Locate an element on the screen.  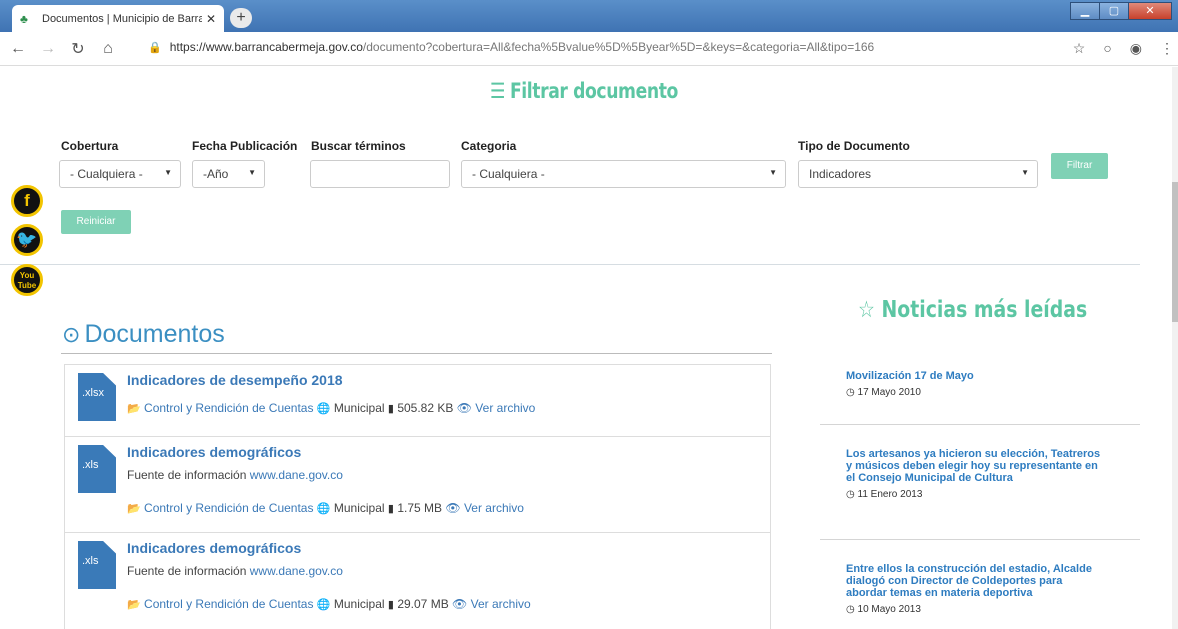
forward-icon: → is located at coordinates (48, 49).